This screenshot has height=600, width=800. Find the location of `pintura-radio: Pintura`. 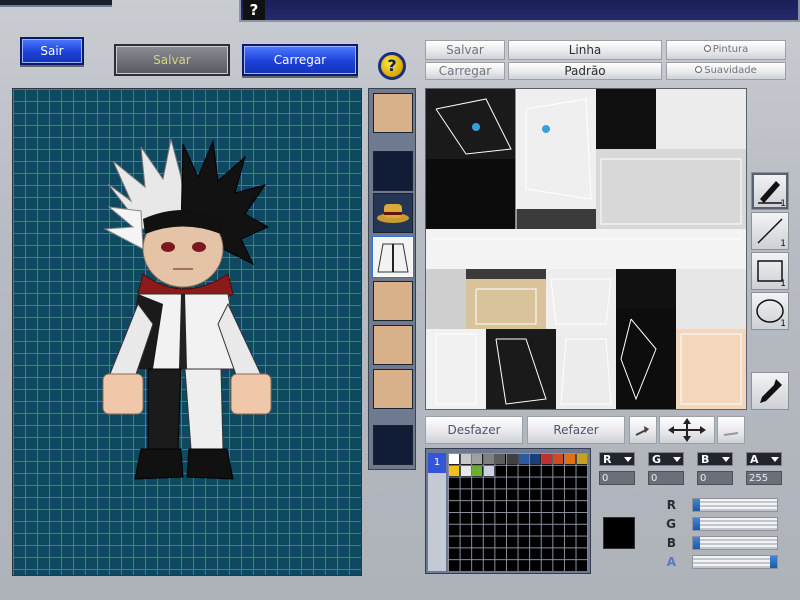

pintura-radio: Pintura is located at coordinates (726, 50).